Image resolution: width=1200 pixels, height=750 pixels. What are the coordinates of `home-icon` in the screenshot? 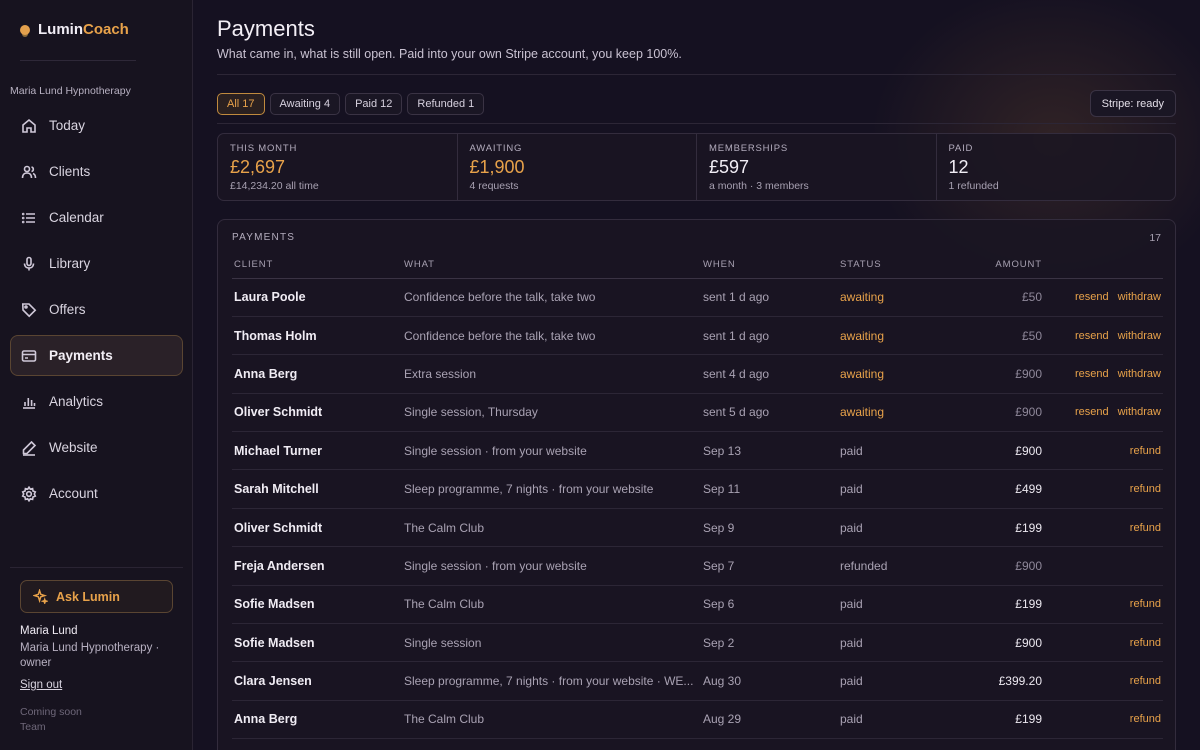 It's located at (29, 126).